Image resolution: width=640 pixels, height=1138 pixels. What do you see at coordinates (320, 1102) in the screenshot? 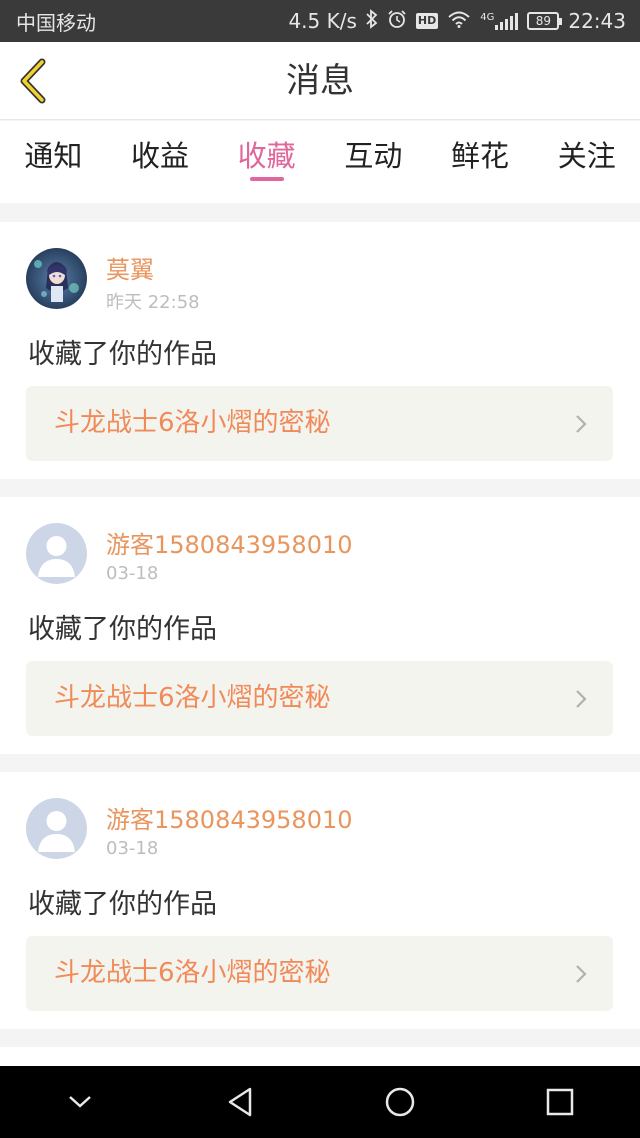
I see `system-nav-bar` at bounding box center [320, 1102].